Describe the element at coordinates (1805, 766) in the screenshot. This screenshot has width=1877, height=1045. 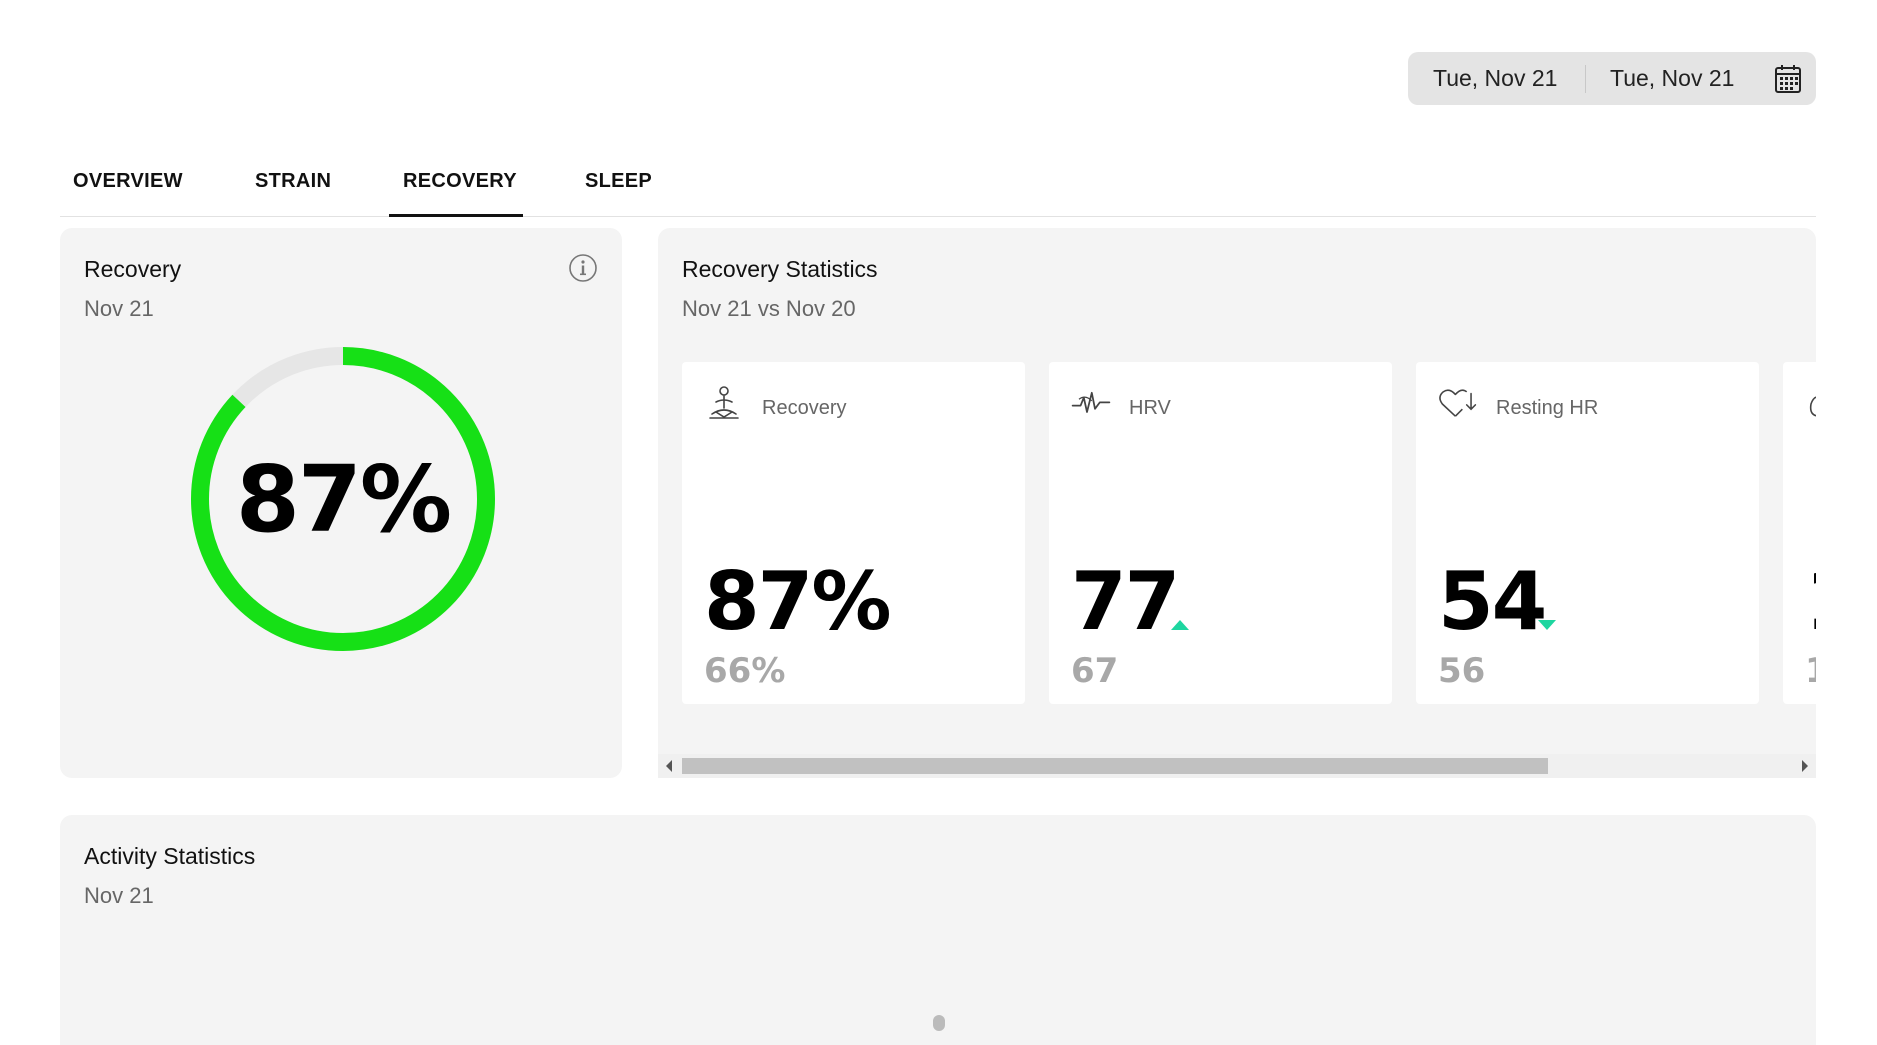
I see `scroll-right-arrow-icon` at that location.